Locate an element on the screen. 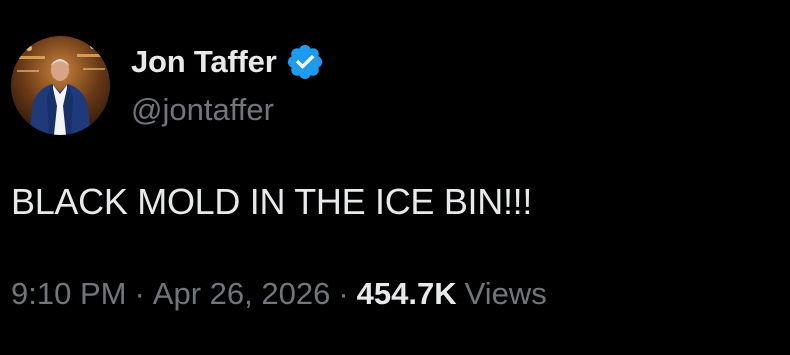 This screenshot has width=790, height=355. profile-photo is located at coordinates (60, 85).